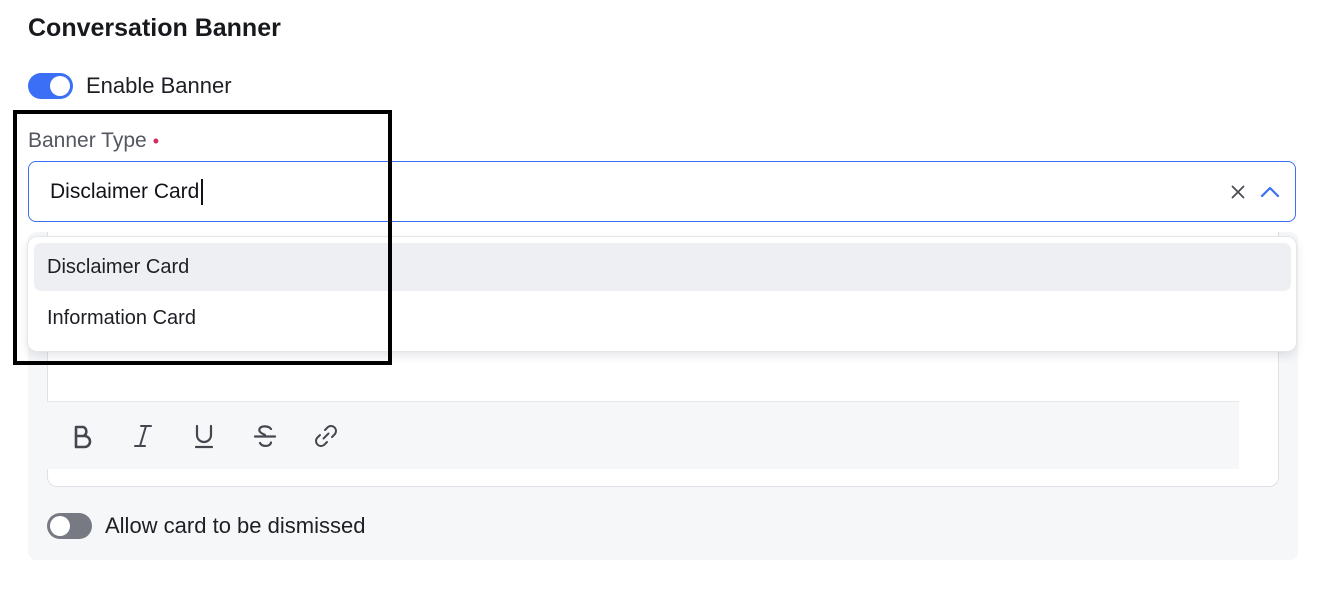 Image resolution: width=1330 pixels, height=592 pixels. I want to click on banner-type-label: Banner Type •, so click(93, 141).